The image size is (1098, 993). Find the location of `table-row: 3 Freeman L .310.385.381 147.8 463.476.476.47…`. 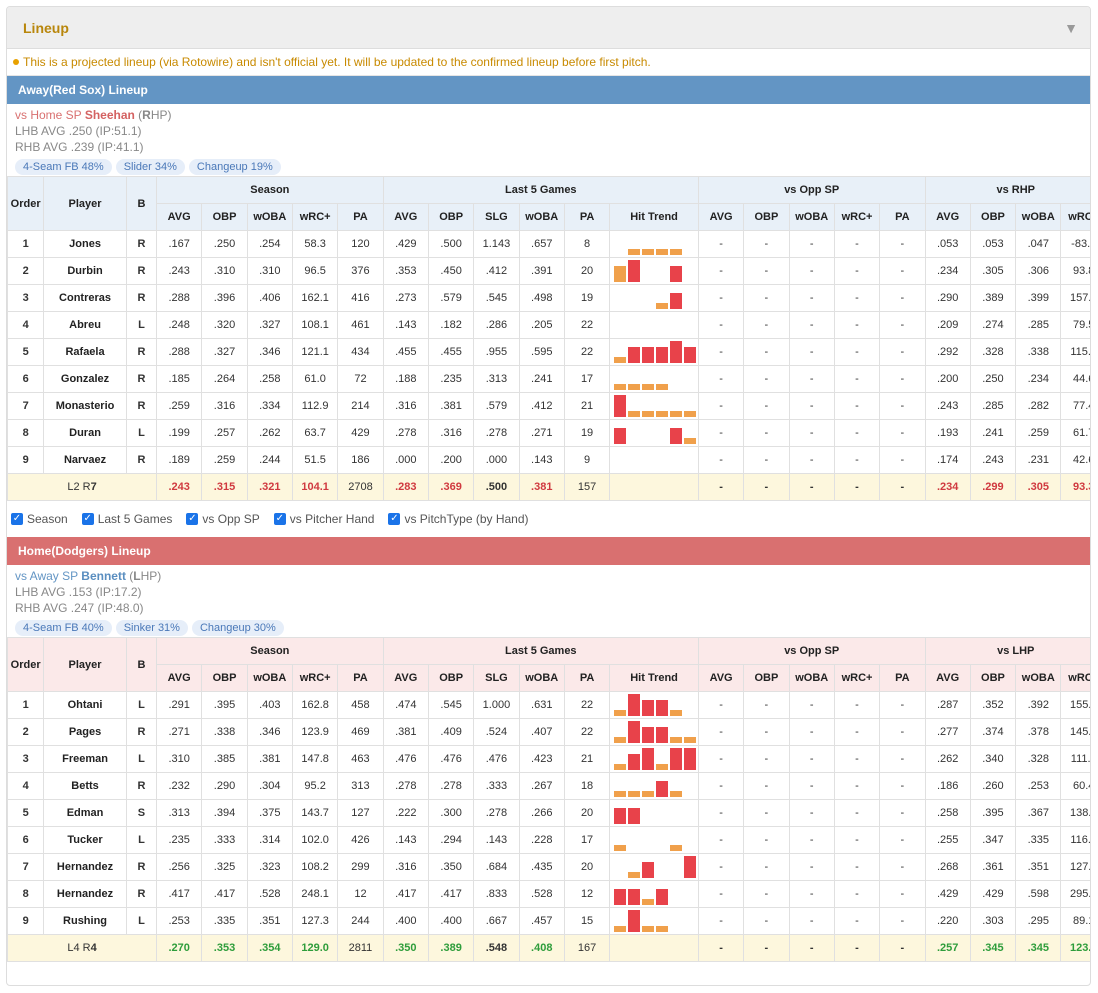

table-row: 3 Freeman L .310.385.381 147.8 463.476.476.47… is located at coordinates (548, 759).